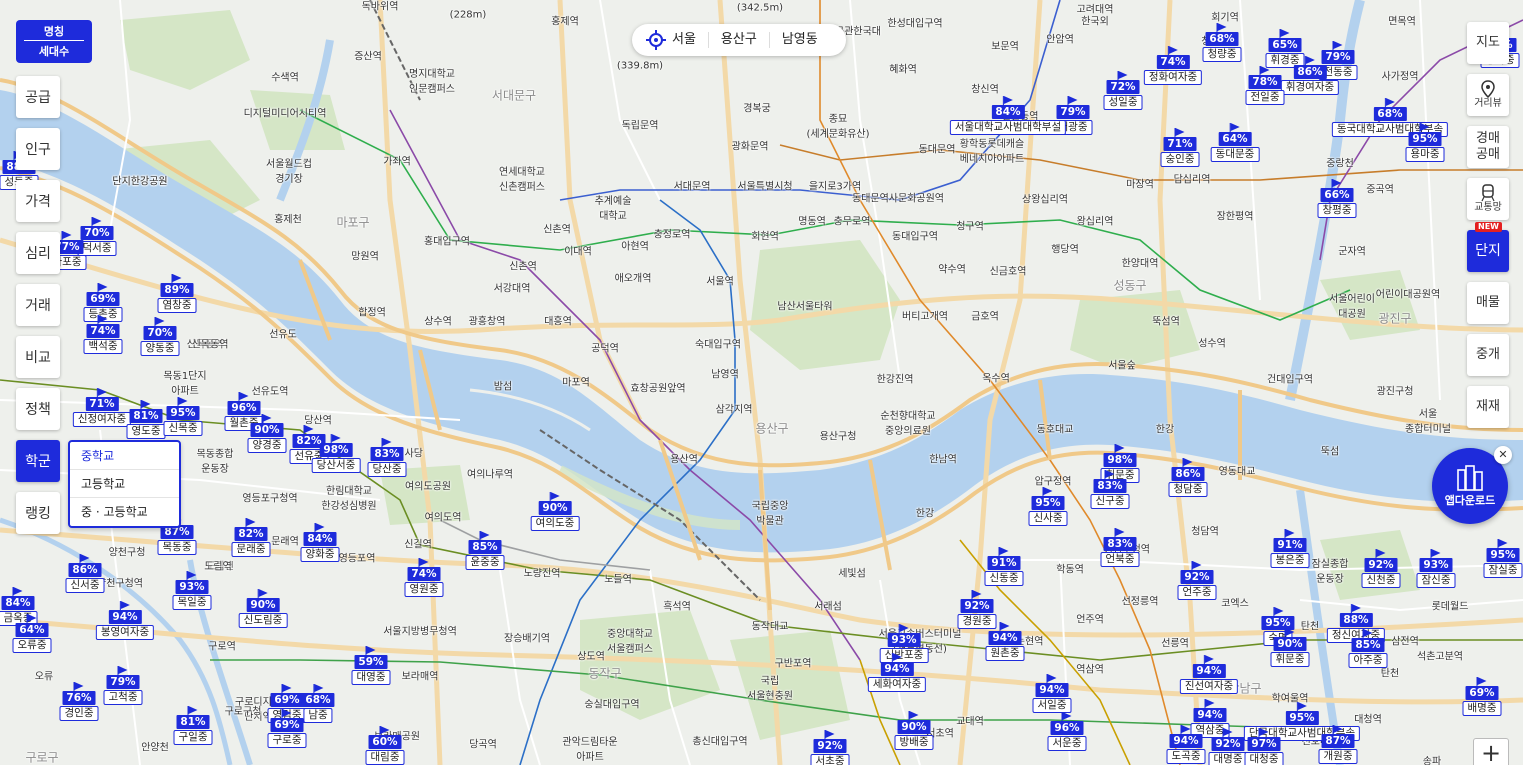 Image resolution: width=1523 pixels, height=765 pixels. I want to click on school-marker: 93% 목일중, so click(192, 590).